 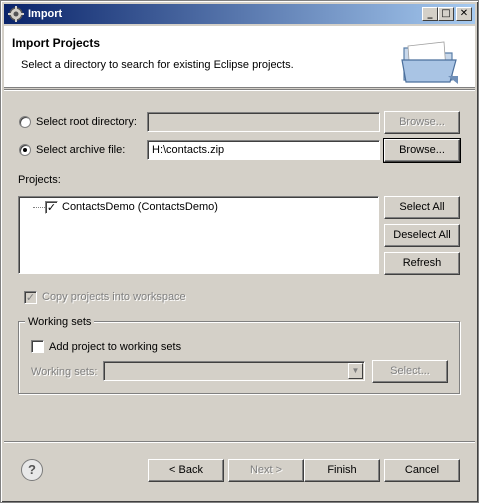 I want to click on refresh-button: Refresh, so click(x=422, y=263).